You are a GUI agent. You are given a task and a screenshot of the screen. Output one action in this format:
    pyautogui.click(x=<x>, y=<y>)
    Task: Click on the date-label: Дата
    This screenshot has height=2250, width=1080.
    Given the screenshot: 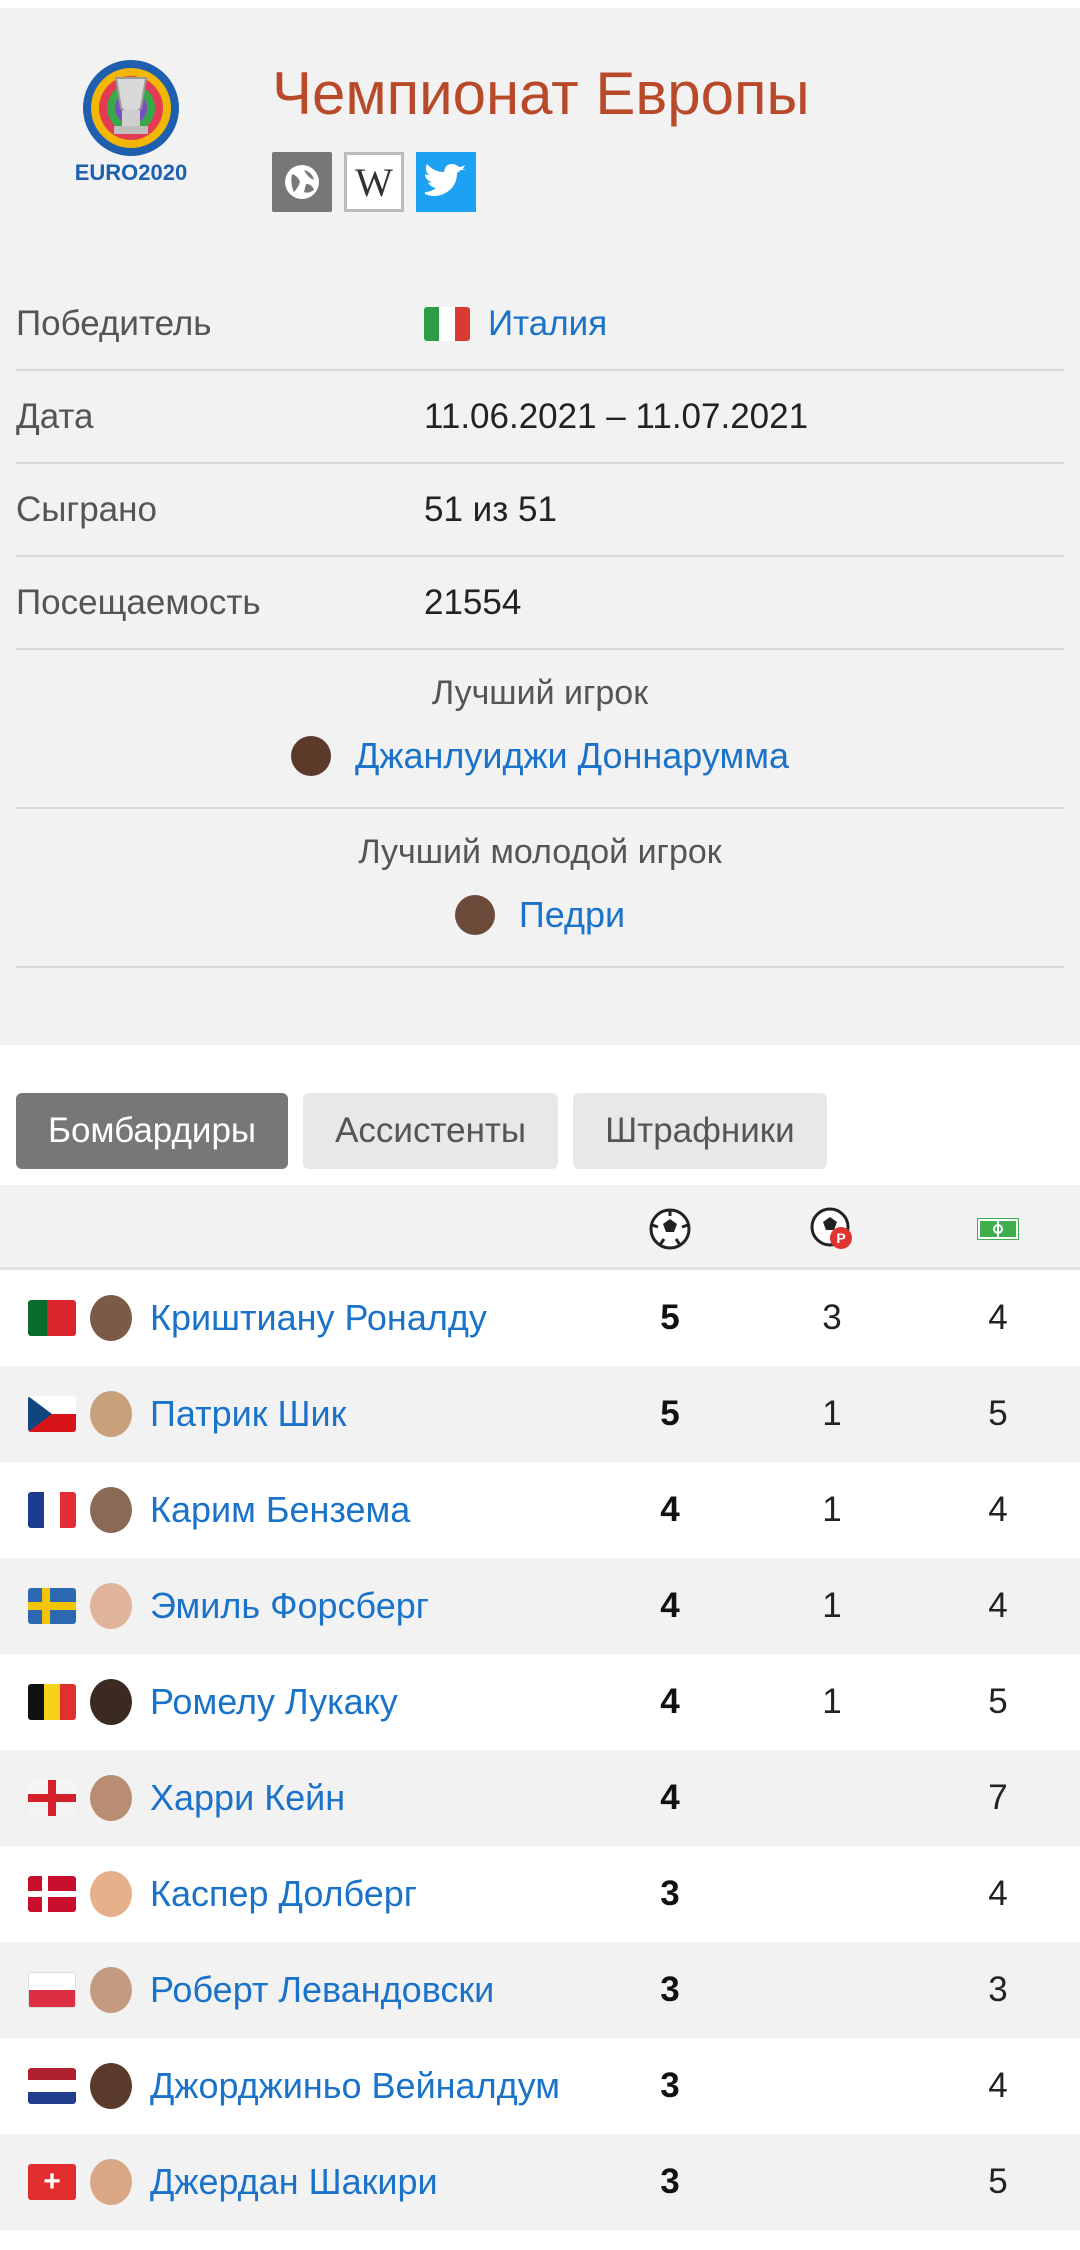 What is the action you would take?
    pyautogui.click(x=55, y=416)
    